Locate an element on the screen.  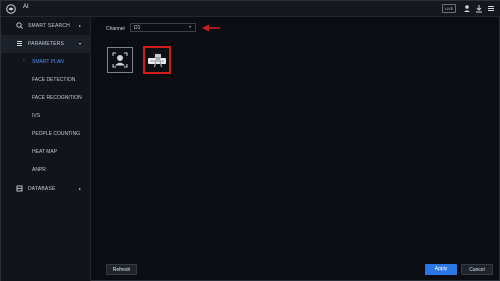
search-icon is located at coordinates (19, 25).